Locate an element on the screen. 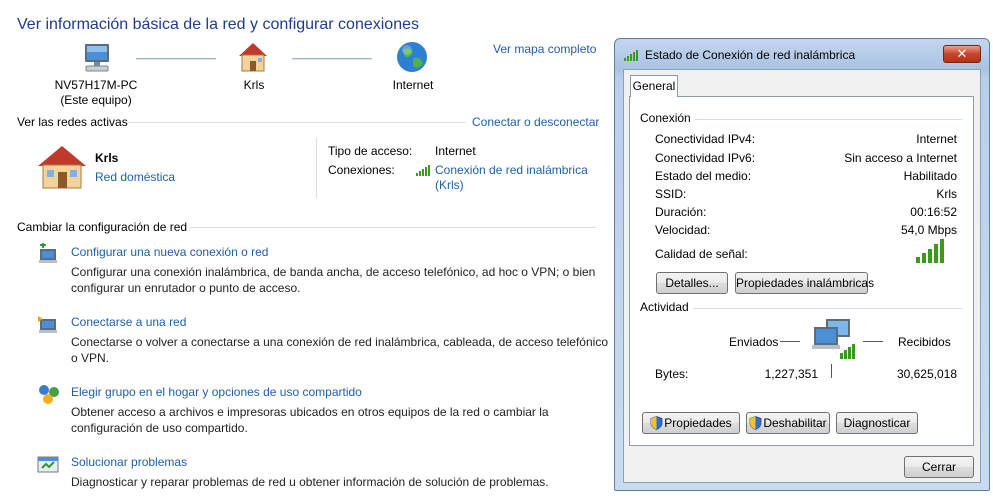 Image resolution: width=993 pixels, height=496 pixels. active-networks-header: Ver las redes activas is located at coordinates (72, 122).